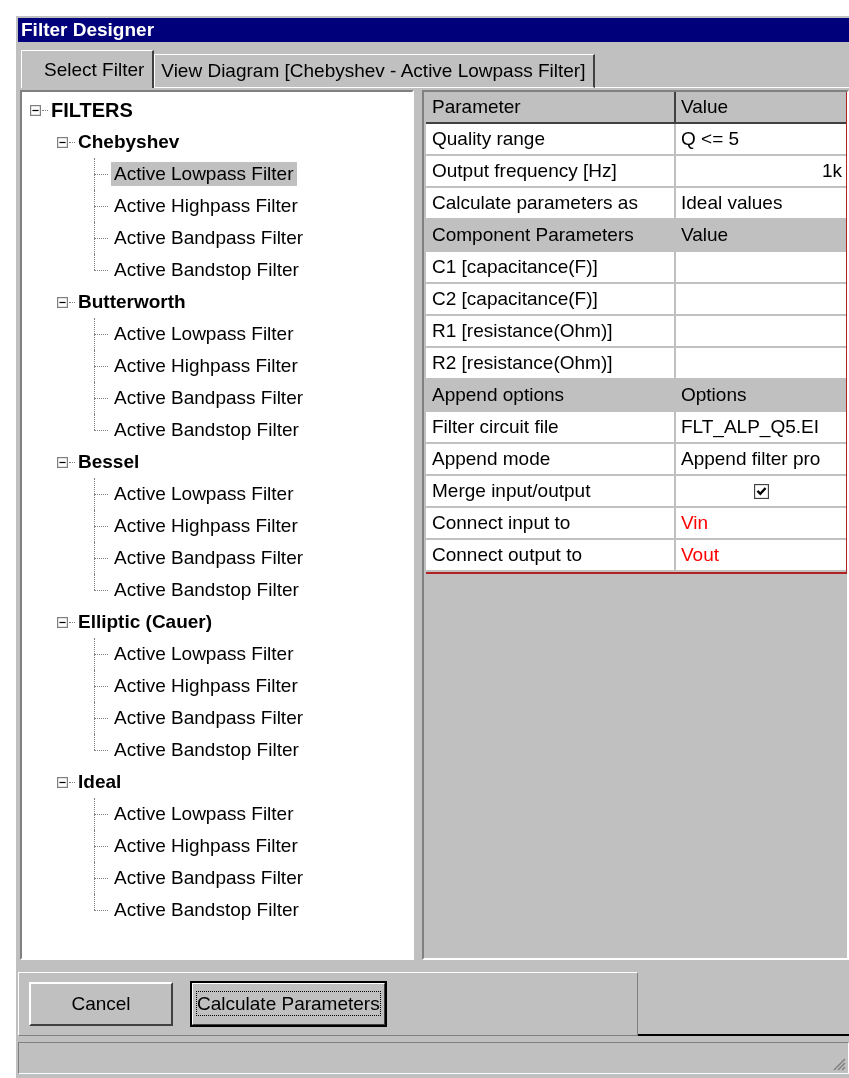  Describe the element at coordinates (761, 524) in the screenshot. I see `property-value: Vin` at that location.